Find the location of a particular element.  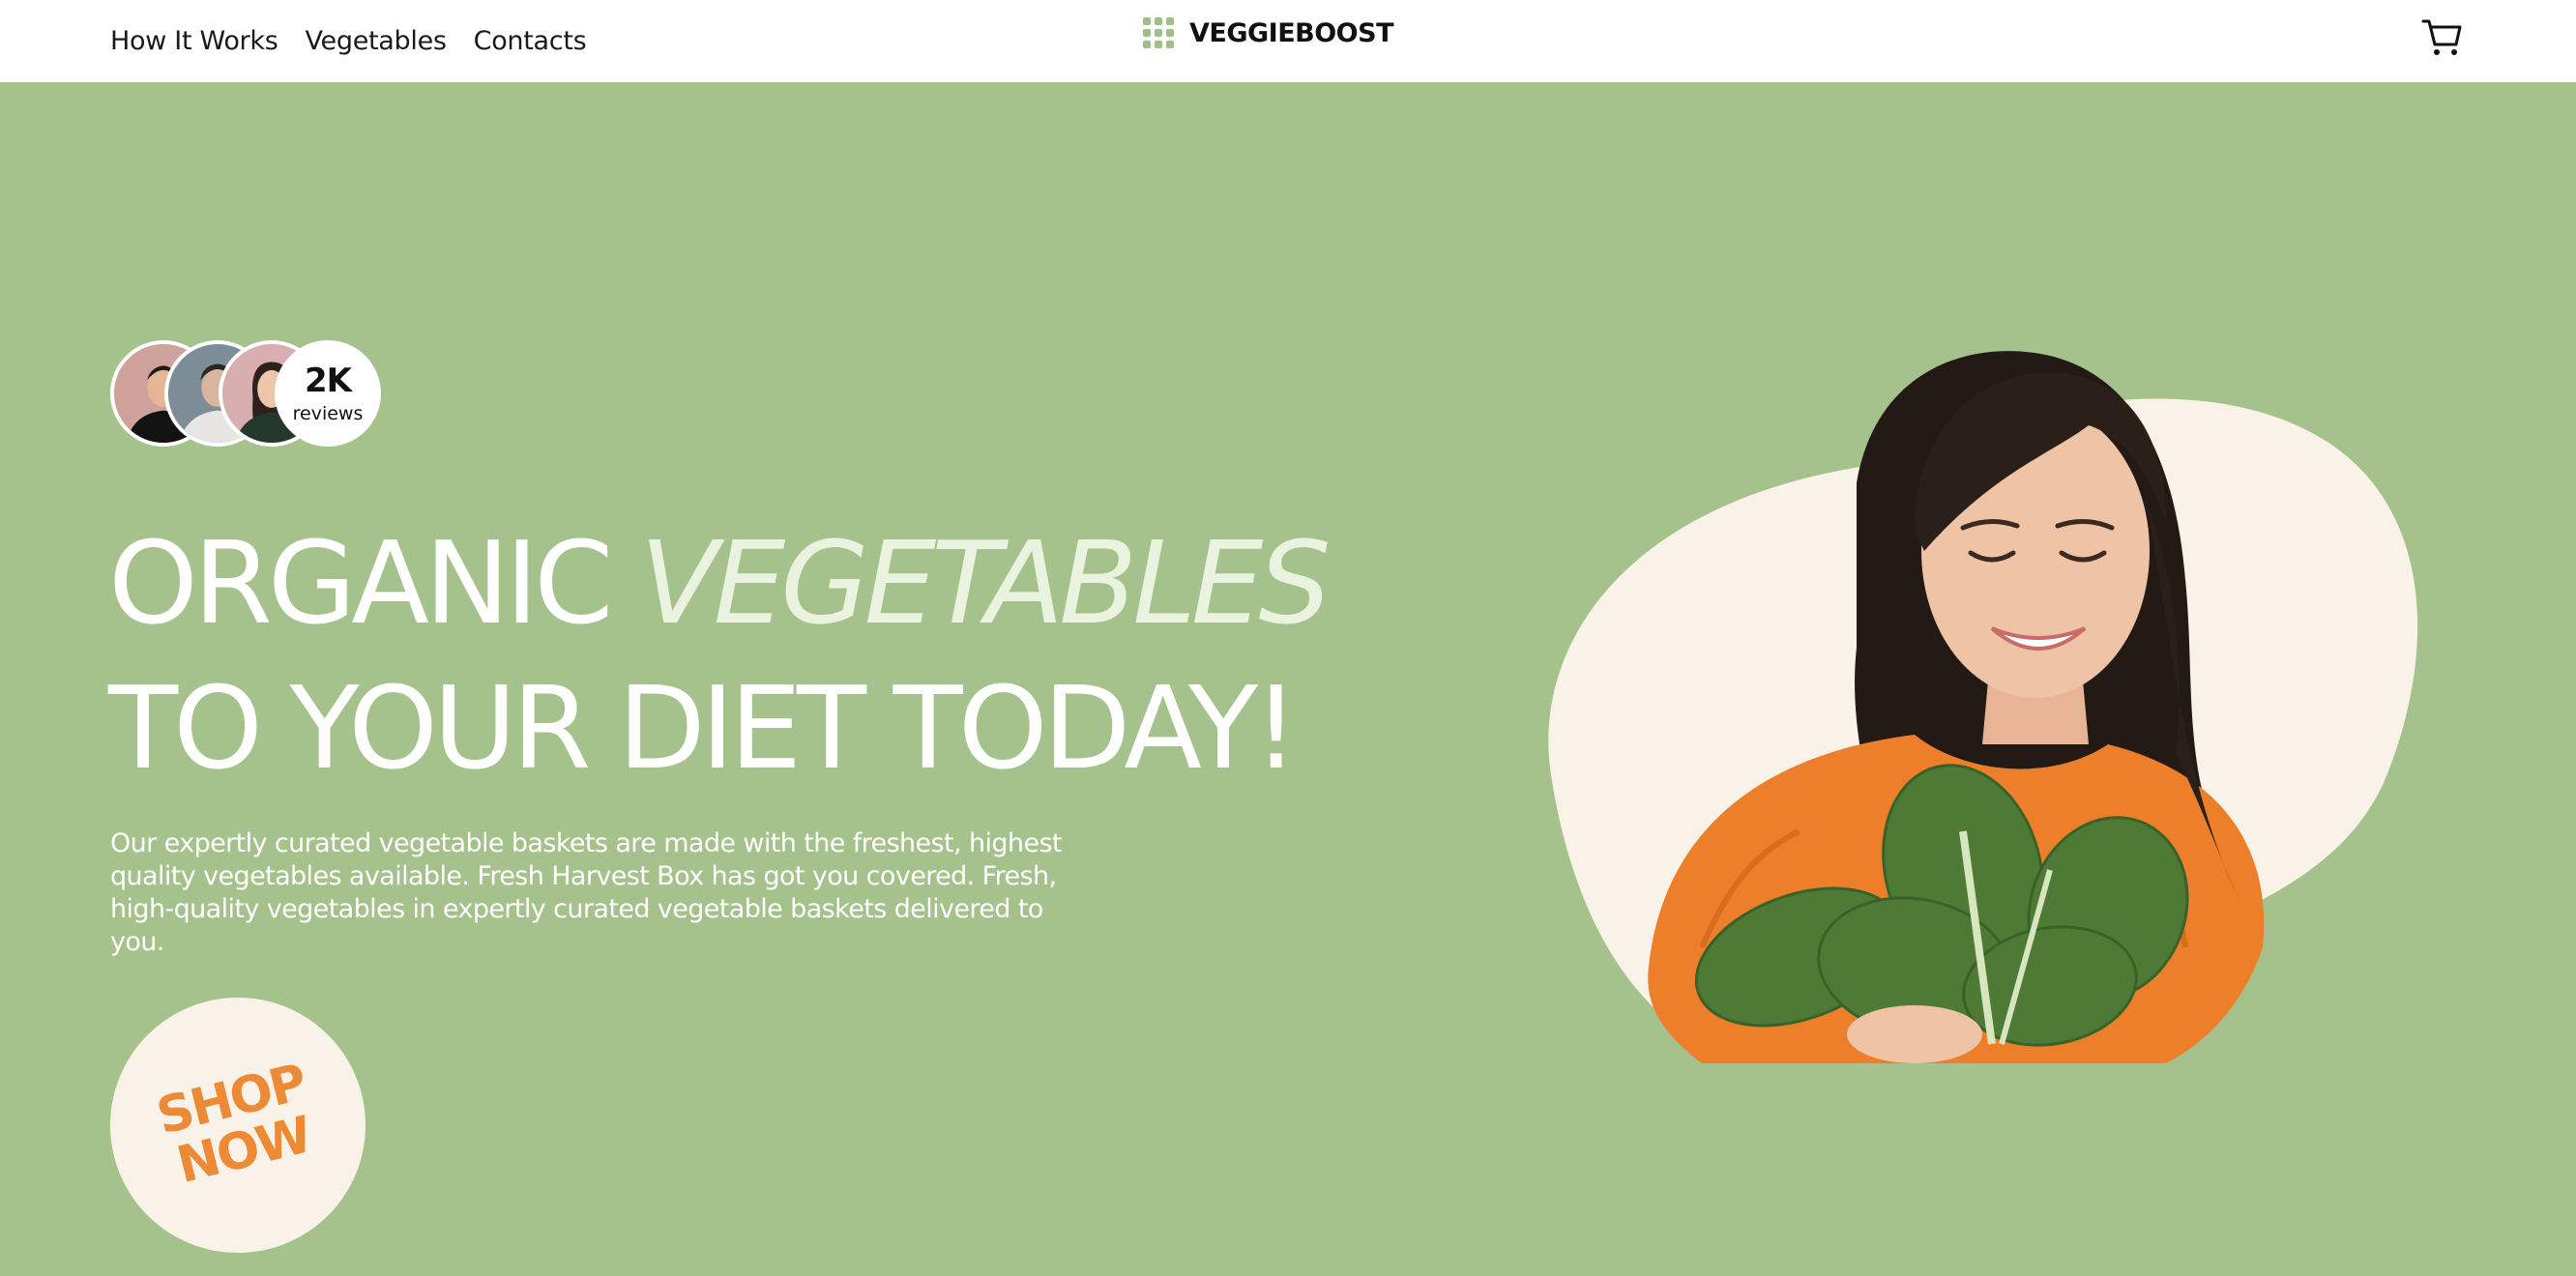

shop-now-label: SHOP NOW is located at coordinates (238, 1124).